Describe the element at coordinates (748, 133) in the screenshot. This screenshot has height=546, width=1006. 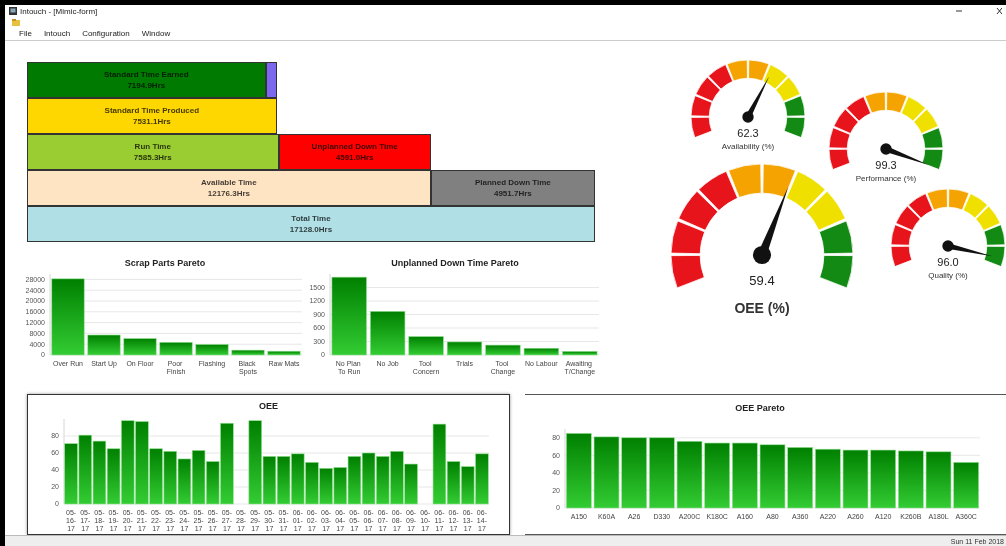
I see `gauge-value: 62.3` at that location.